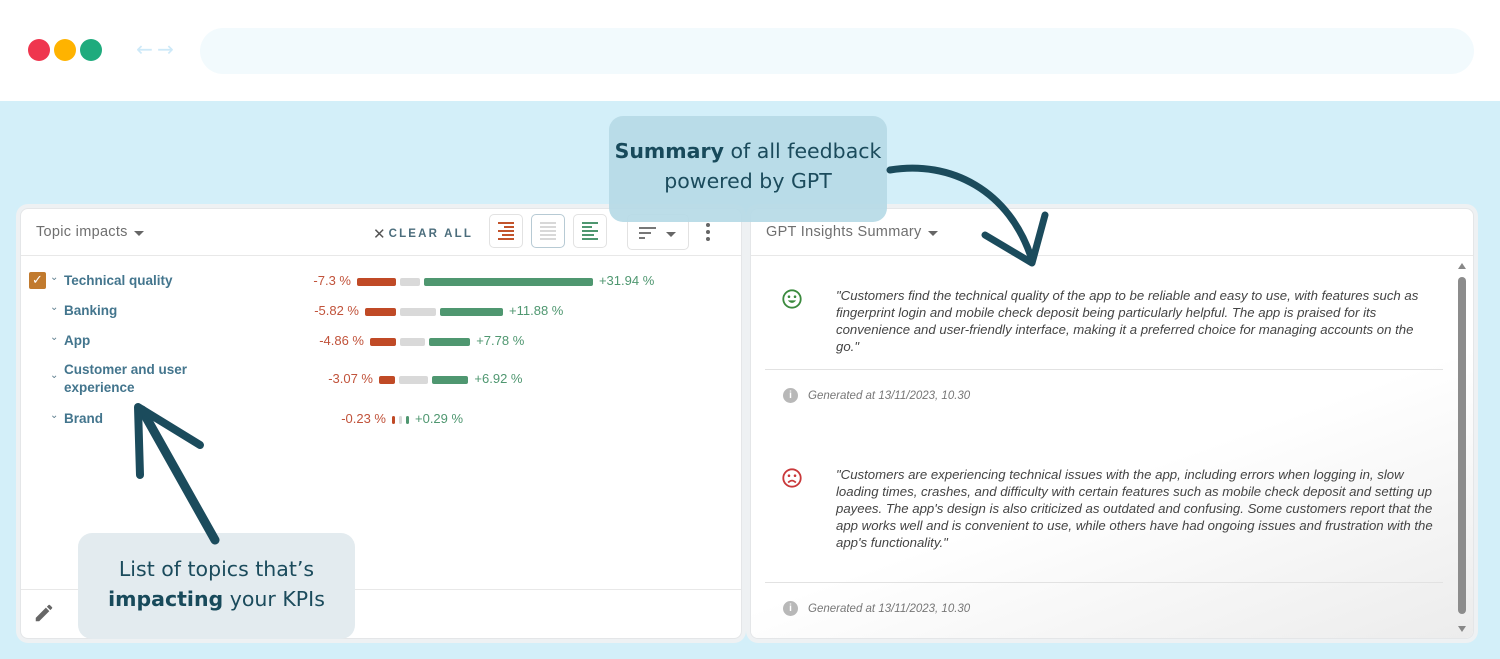 The image size is (1500, 659). I want to click on neutral-view-button, so click(548, 231).